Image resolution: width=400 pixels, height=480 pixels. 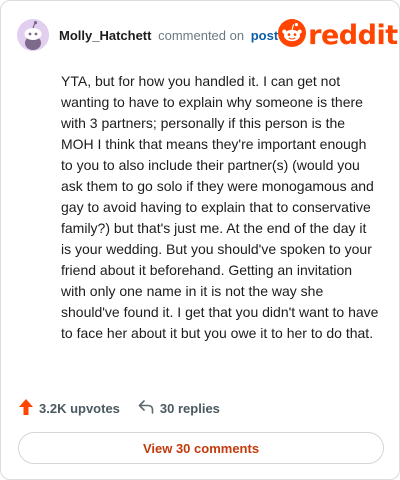 I want to click on reddit-logo: reddit, so click(x=338, y=35).